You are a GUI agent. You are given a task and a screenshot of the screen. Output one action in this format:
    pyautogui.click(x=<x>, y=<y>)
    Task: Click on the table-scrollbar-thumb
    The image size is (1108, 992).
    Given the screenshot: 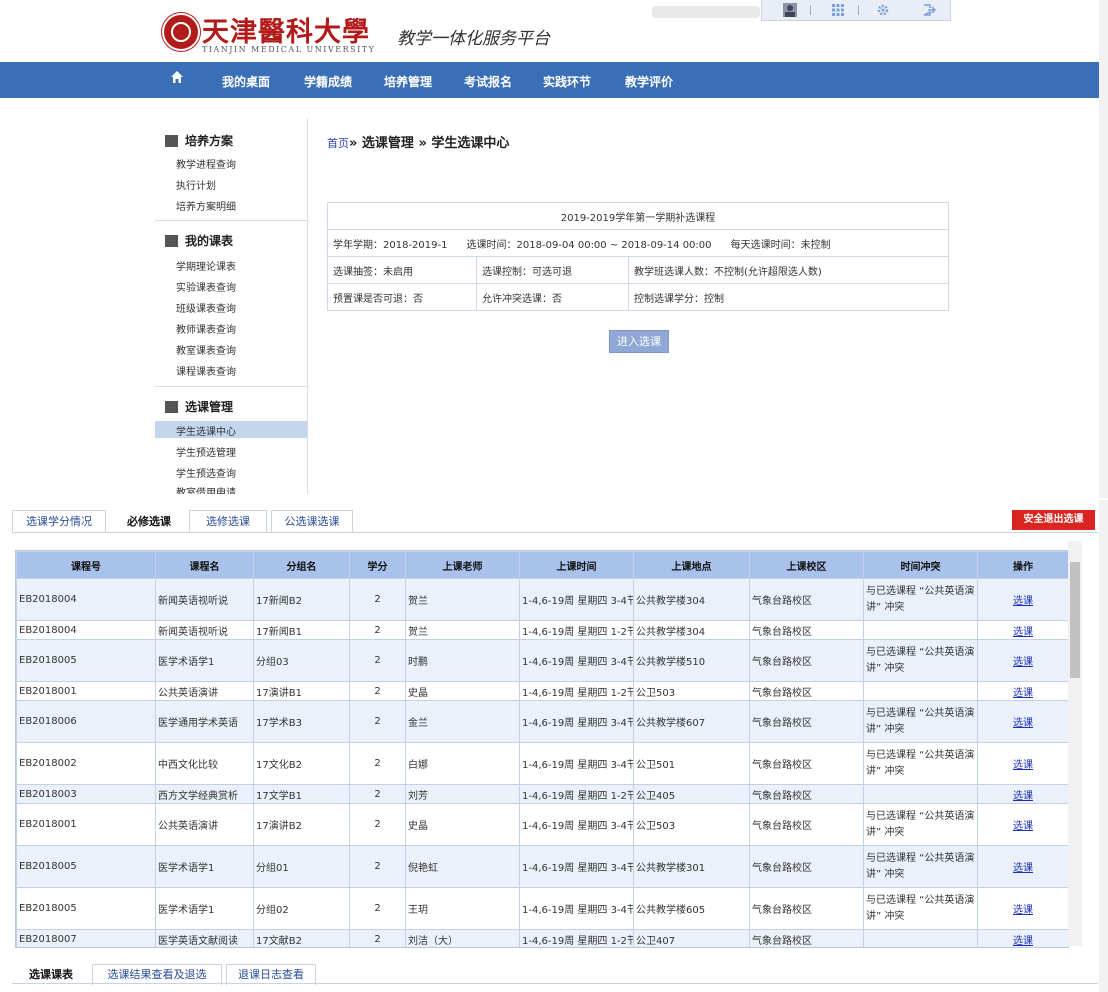 What is the action you would take?
    pyautogui.click(x=1075, y=620)
    